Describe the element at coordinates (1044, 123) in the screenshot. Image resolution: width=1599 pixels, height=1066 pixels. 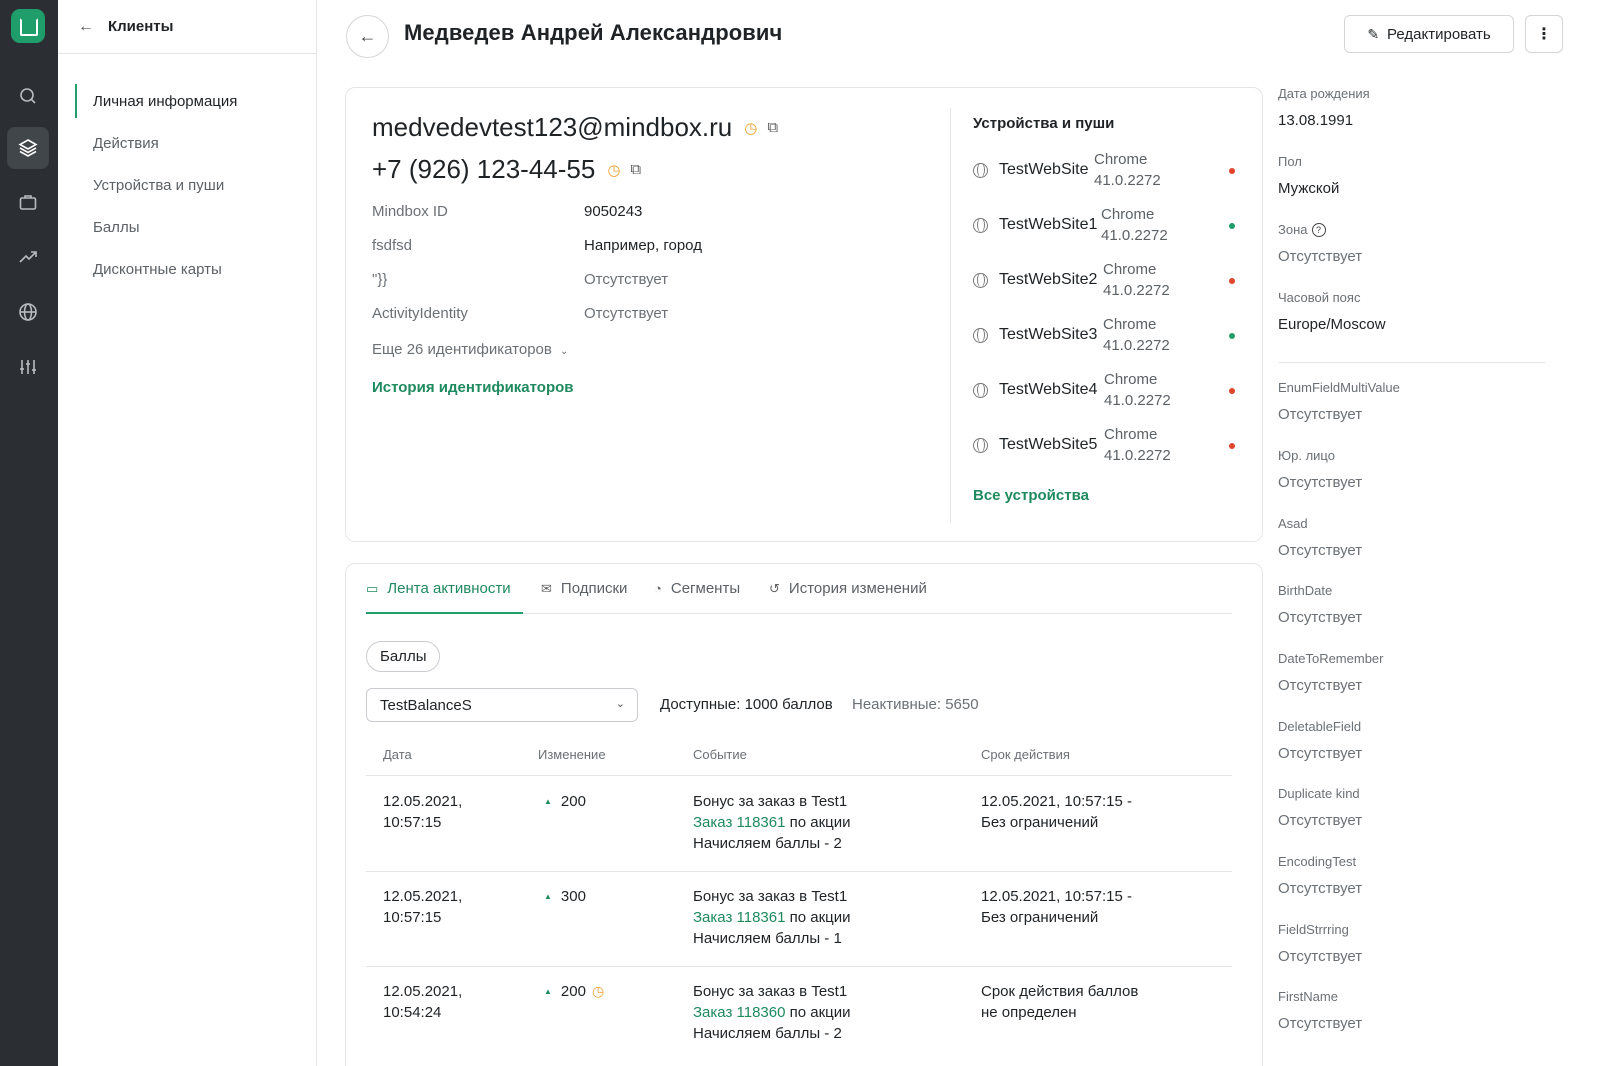
I see `devices-title: Устройства и пуши` at that location.